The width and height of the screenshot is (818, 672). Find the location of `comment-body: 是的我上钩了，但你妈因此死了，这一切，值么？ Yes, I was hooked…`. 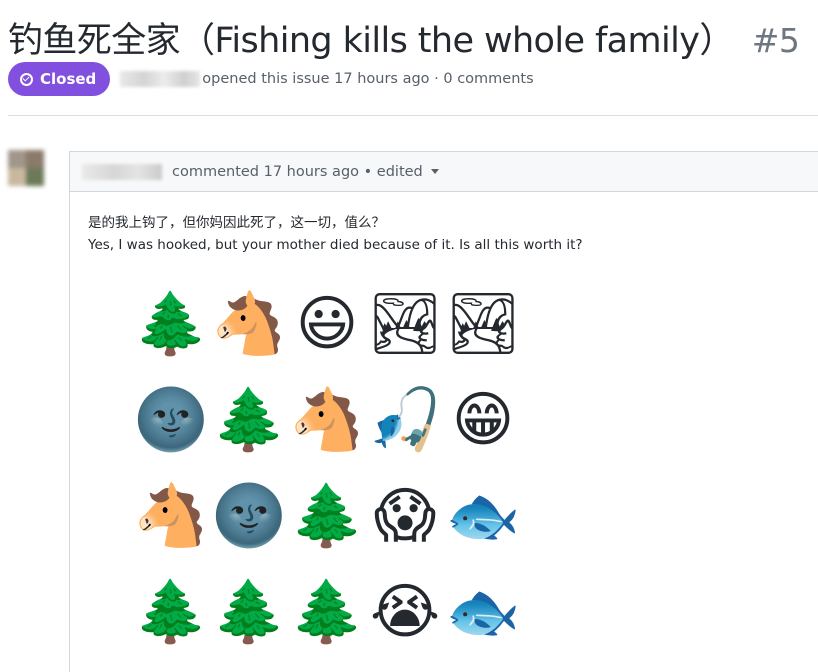

comment-body: 是的我上钩了，但你妈因此死了，这一切，值么？ Yes, I was hooked… is located at coordinates (444, 224).